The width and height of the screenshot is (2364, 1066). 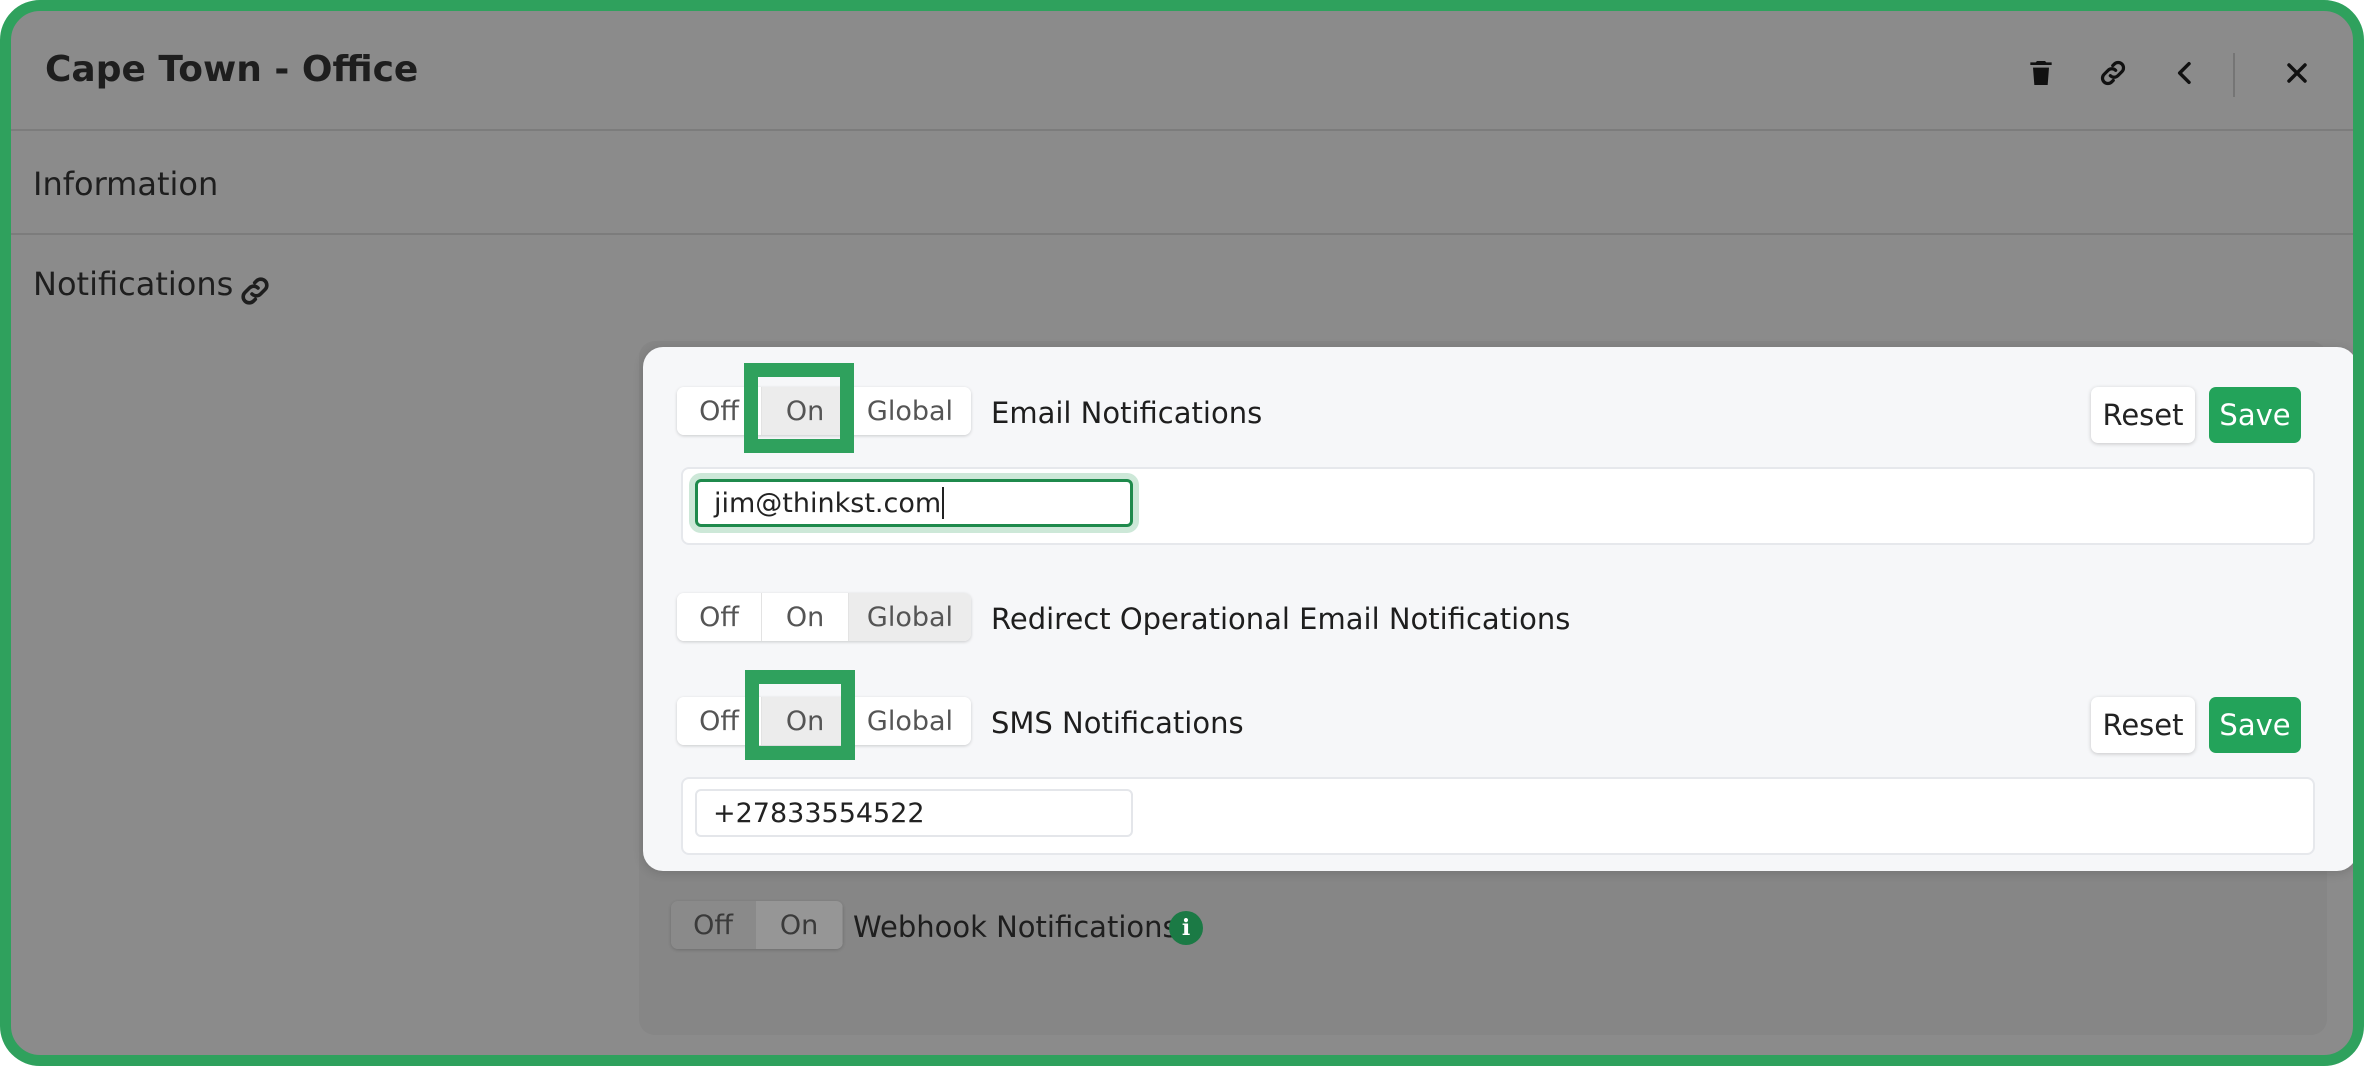 What do you see at coordinates (255, 291) in the screenshot?
I see `notifications-link-icon` at bounding box center [255, 291].